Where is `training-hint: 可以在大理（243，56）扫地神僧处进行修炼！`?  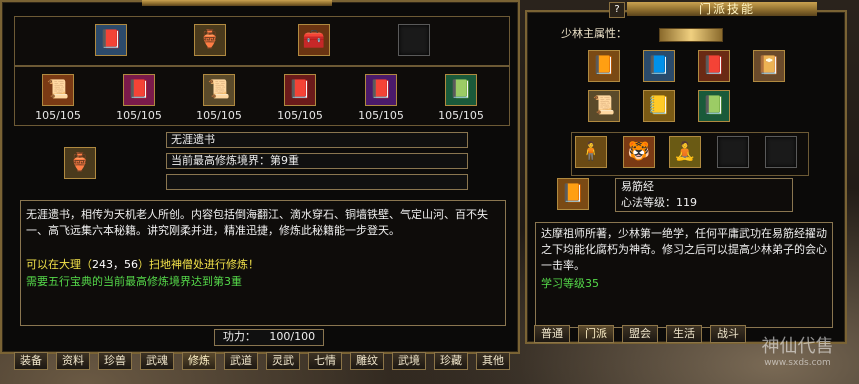 training-hint: 可以在大理（243，56）扫地神僧处进行修炼！ is located at coordinates (142, 264).